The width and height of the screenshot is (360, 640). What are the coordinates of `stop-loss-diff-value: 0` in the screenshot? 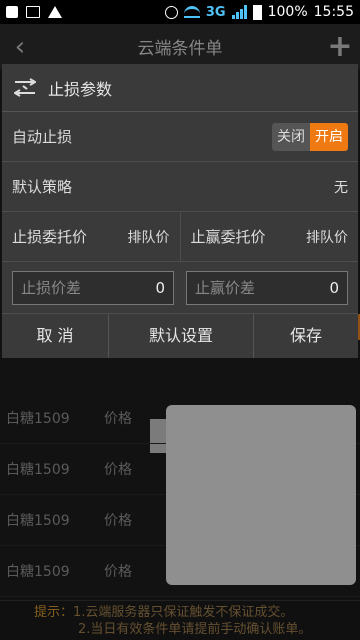 It's located at (160, 287).